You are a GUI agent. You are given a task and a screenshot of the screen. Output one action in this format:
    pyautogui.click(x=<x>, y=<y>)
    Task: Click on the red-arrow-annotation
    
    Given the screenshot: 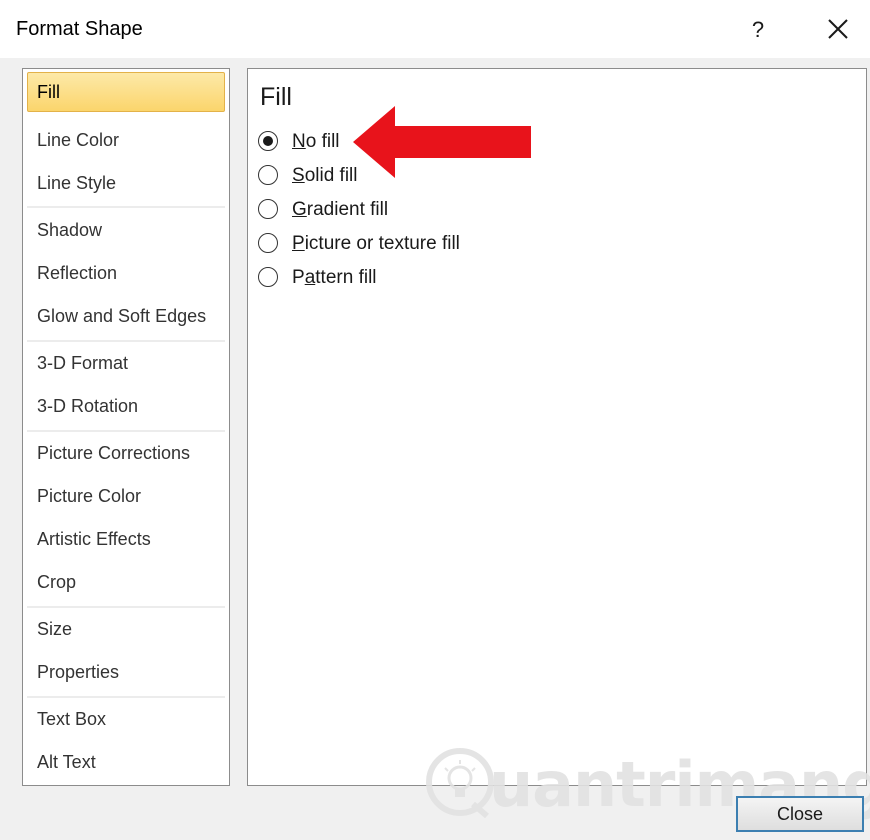 What is the action you would take?
    pyautogui.click(x=442, y=142)
    